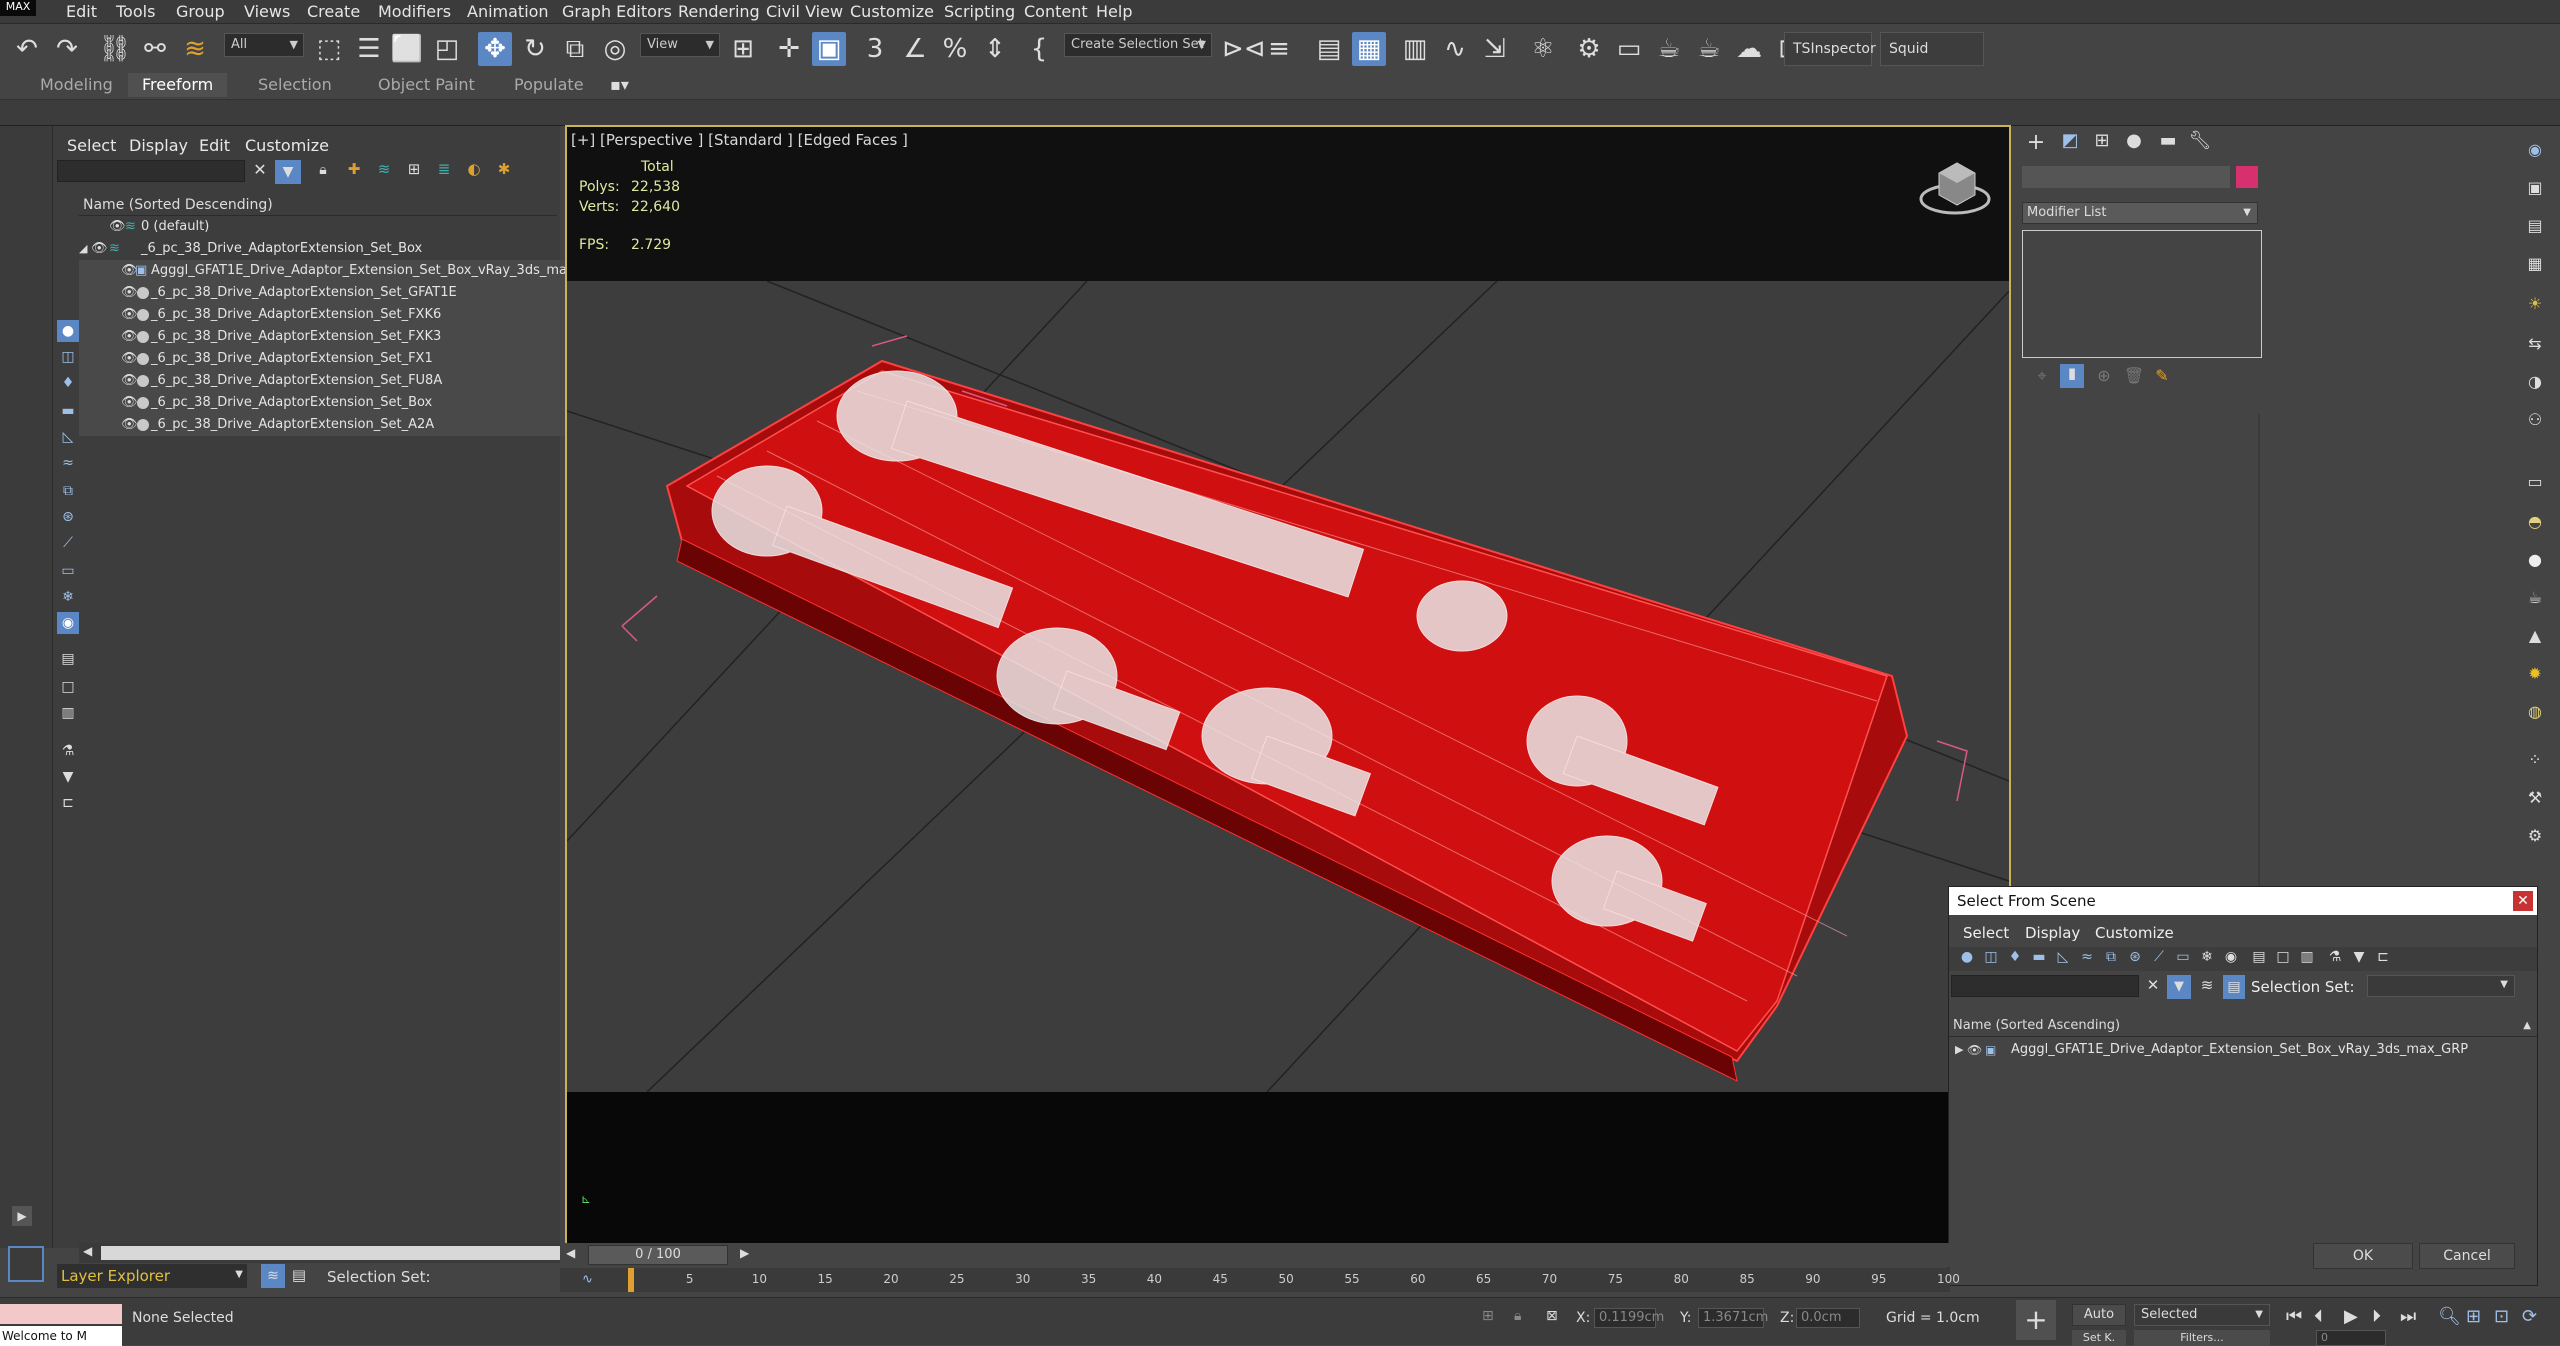 Image resolution: width=2560 pixels, height=1346 pixels. What do you see at coordinates (2441, 986) in the screenshot?
I see `dialog-selection-set-dropdown: ▼` at bounding box center [2441, 986].